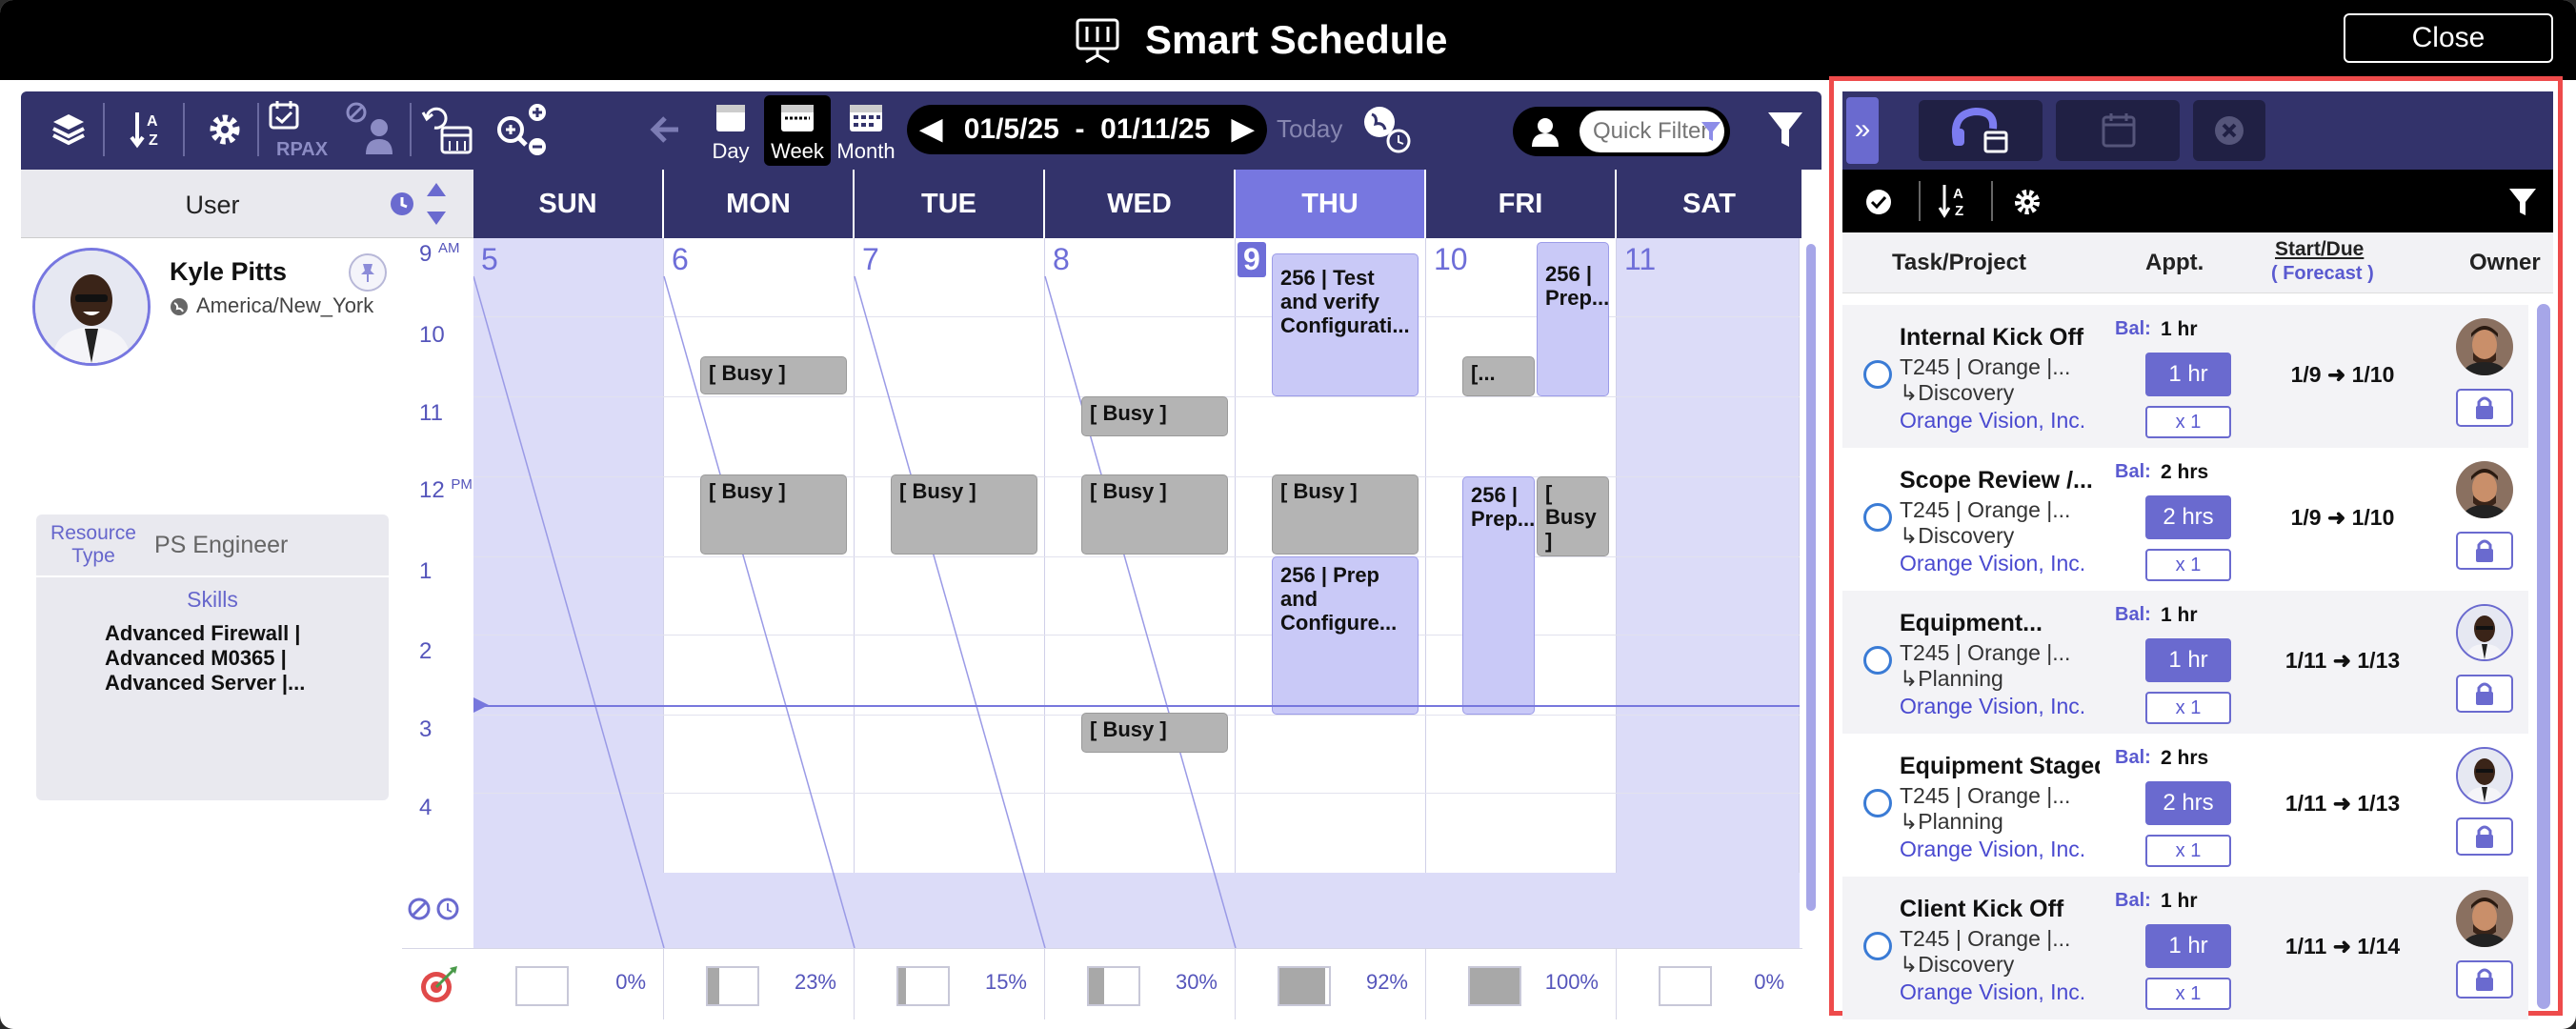 This screenshot has height=1029, width=2576. I want to click on view-month-button: Month, so click(866, 130).